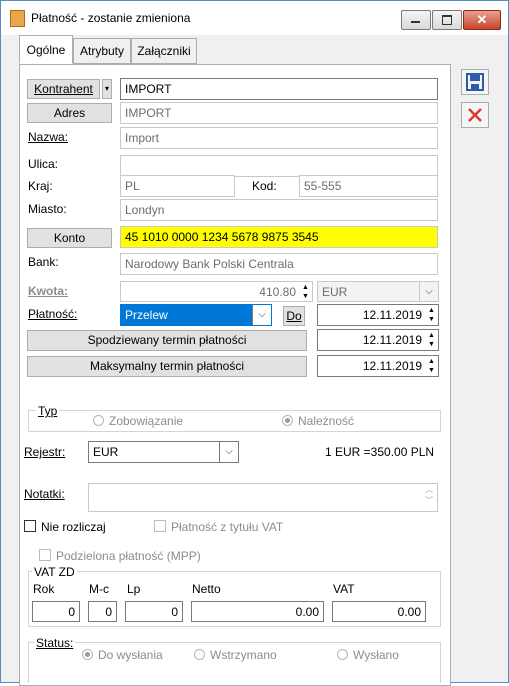 The width and height of the screenshot is (509, 686). What do you see at coordinates (43, 262) in the screenshot?
I see `bank-label: Bank:` at bounding box center [43, 262].